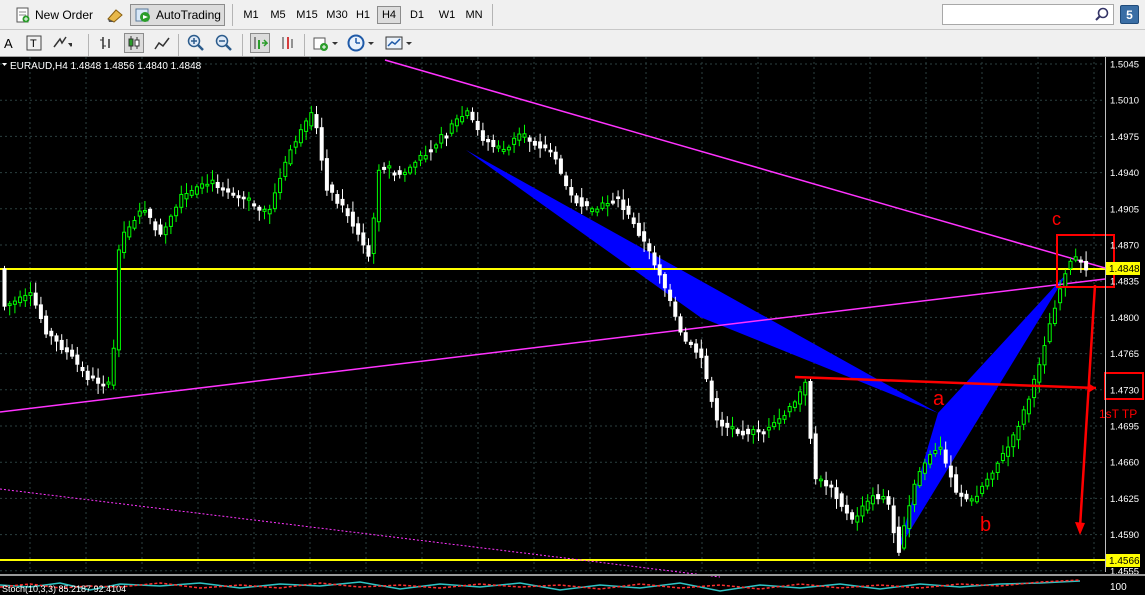 The image size is (1145, 595). What do you see at coordinates (115, 15) in the screenshot?
I see `metaeditor-icon` at bounding box center [115, 15].